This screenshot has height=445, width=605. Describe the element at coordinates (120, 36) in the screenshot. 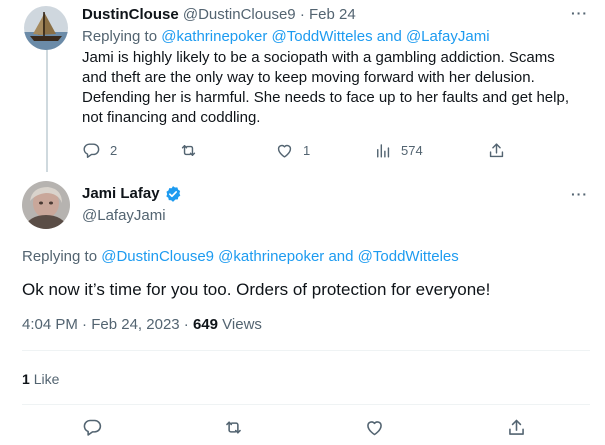

I see `parent-replying-label: Replying to` at that location.